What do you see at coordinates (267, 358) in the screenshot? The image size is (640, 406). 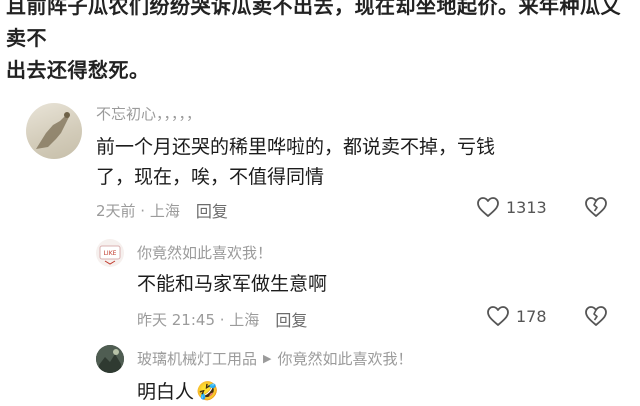 I see `reply-arrow-icon: ▶` at bounding box center [267, 358].